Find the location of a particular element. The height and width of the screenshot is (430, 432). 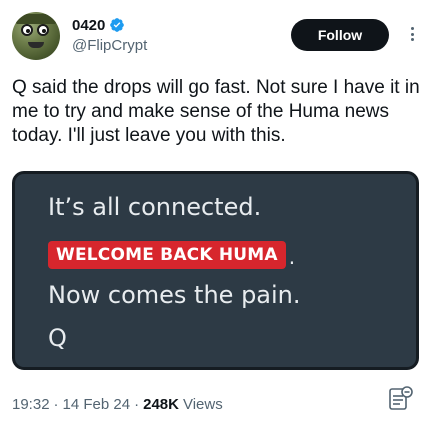

more-options-icon is located at coordinates (412, 34).